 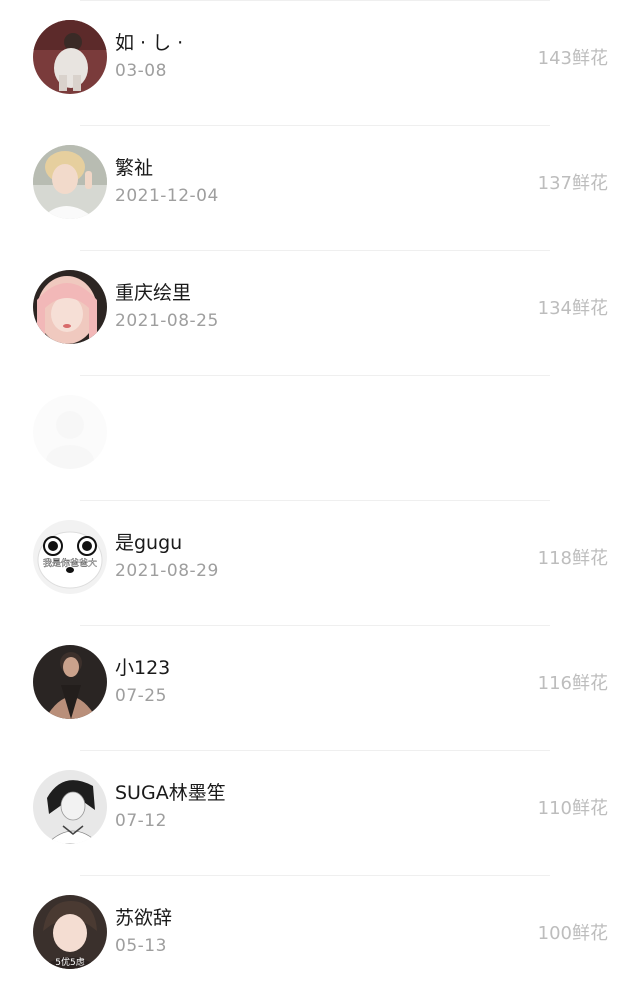 What do you see at coordinates (170, 793) in the screenshot?
I see `user-name: SUGA林墨笙` at bounding box center [170, 793].